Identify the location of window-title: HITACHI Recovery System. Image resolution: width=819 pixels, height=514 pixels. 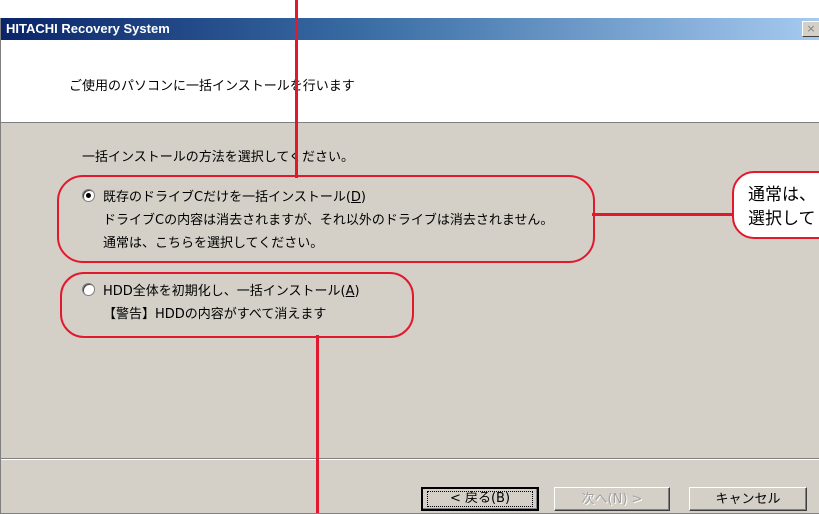
(88, 28).